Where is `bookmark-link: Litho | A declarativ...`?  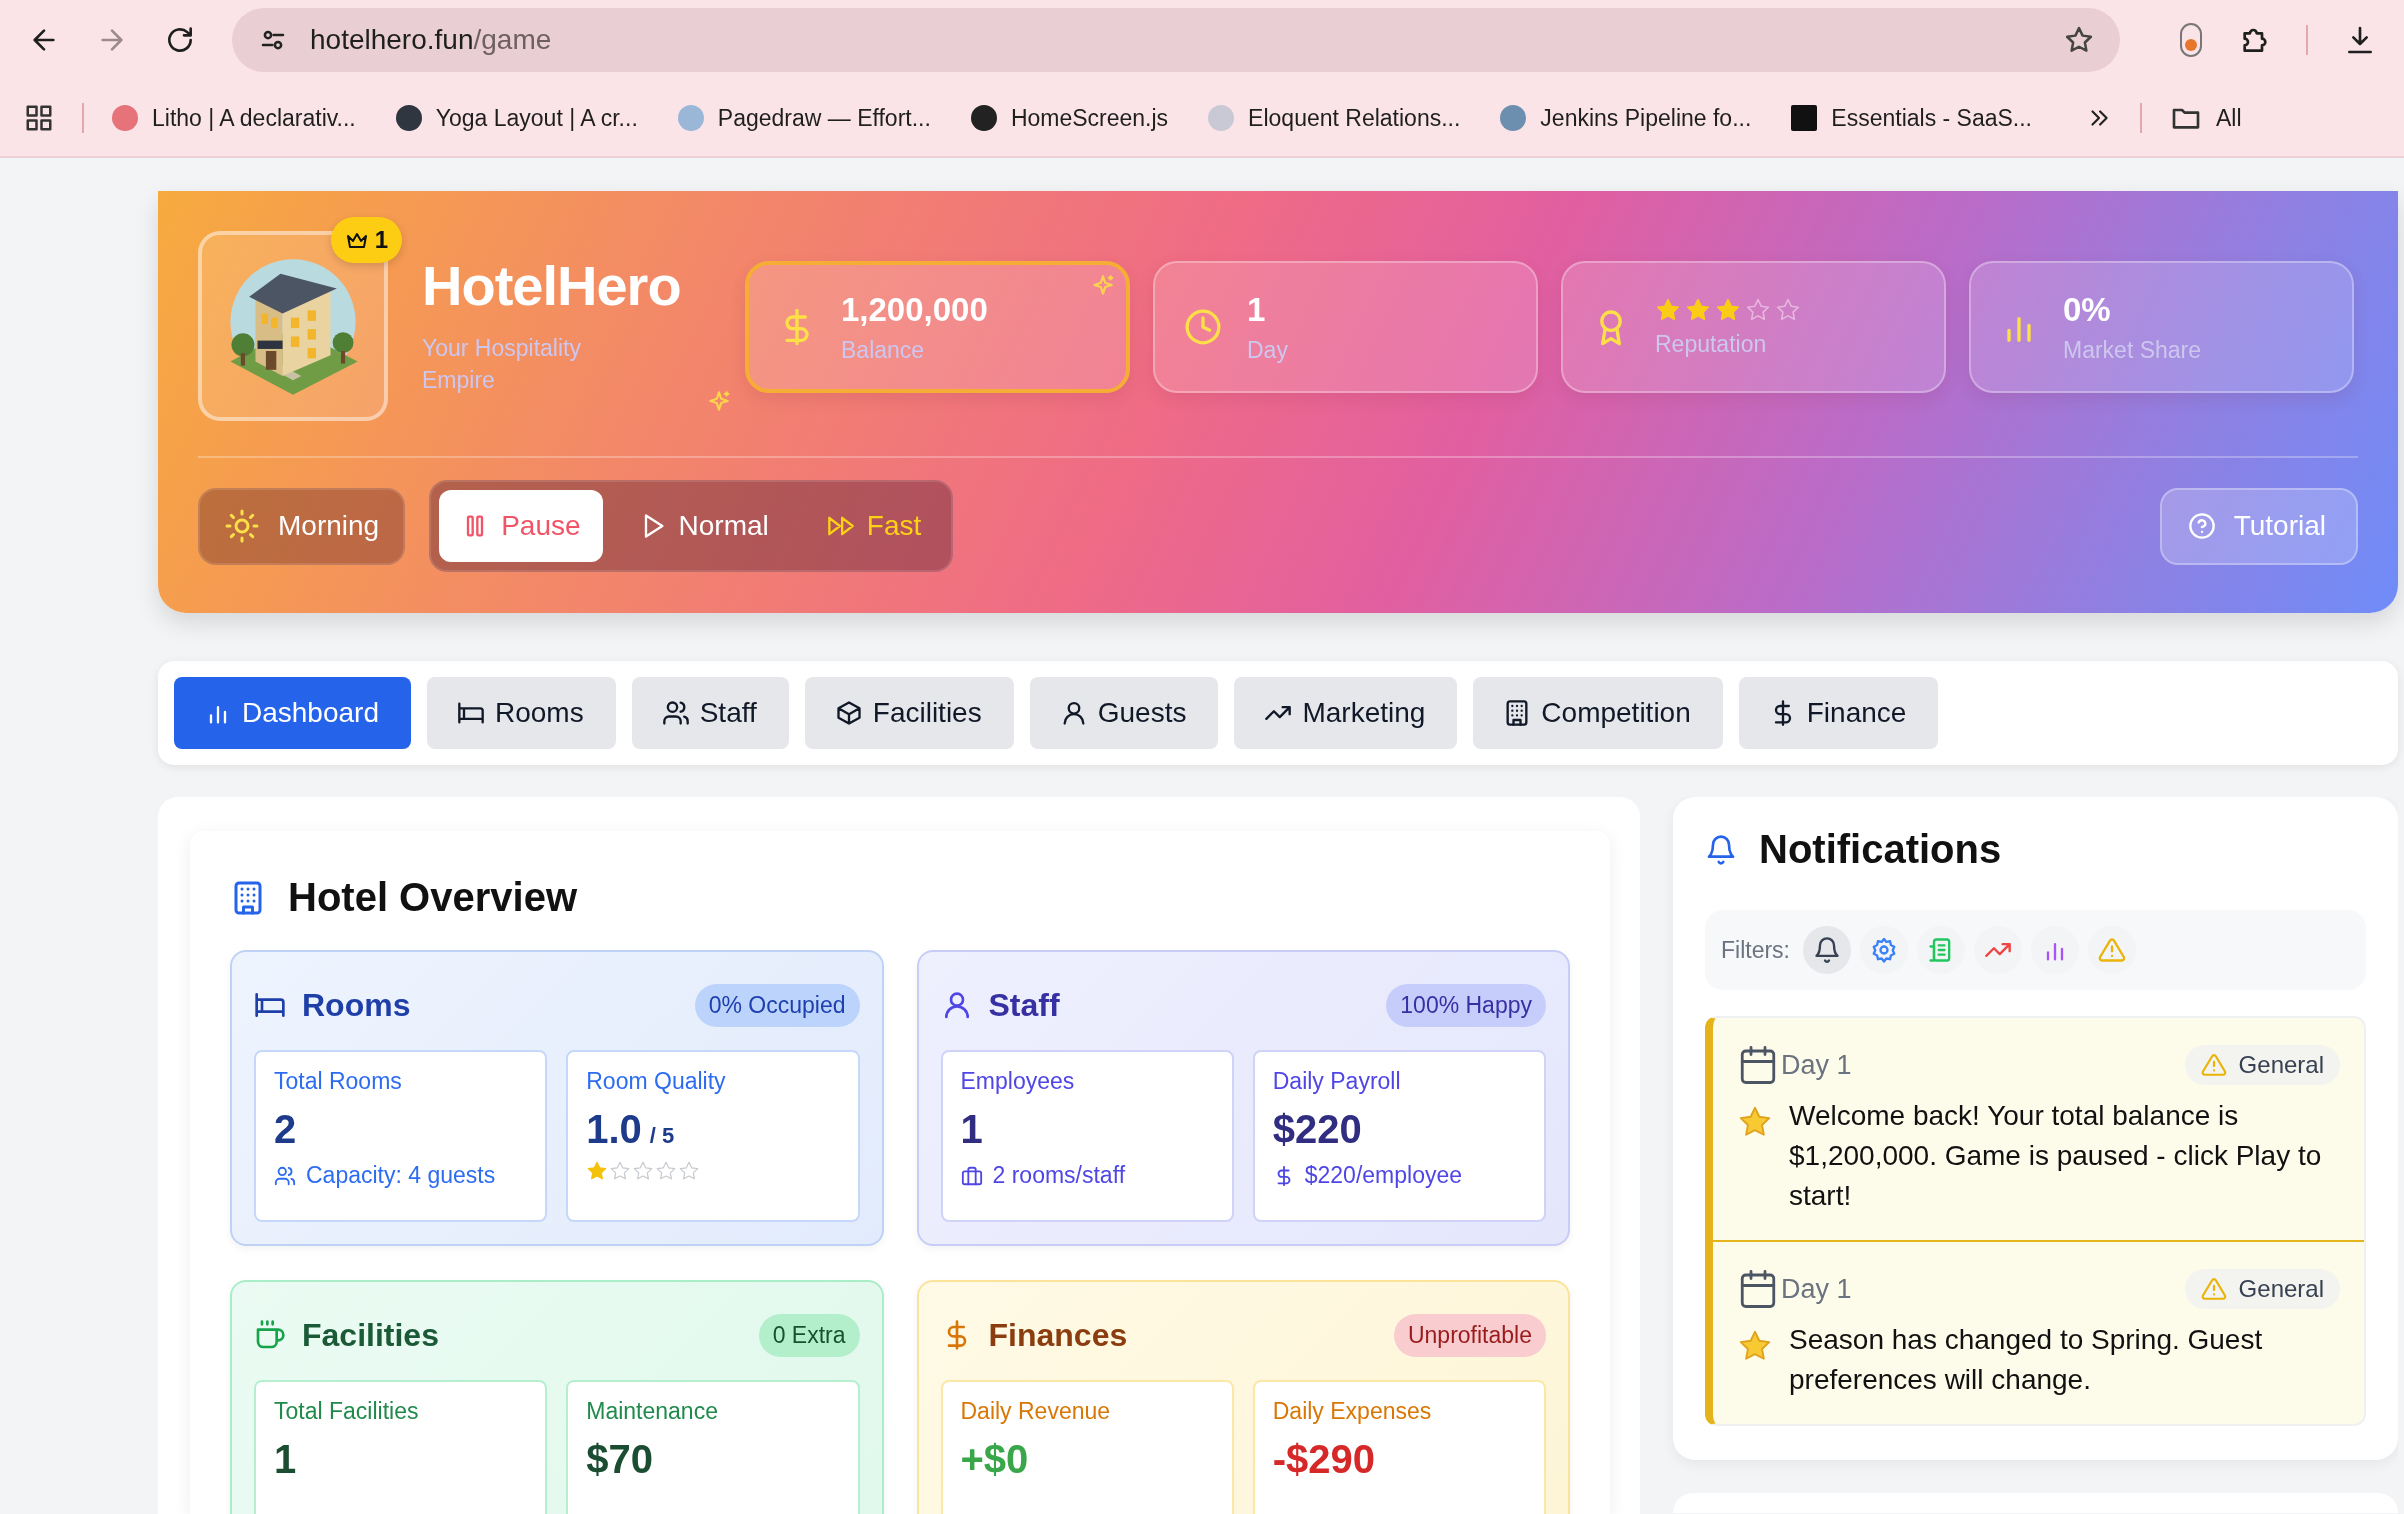 bookmark-link: Litho | A declarativ... is located at coordinates (234, 118).